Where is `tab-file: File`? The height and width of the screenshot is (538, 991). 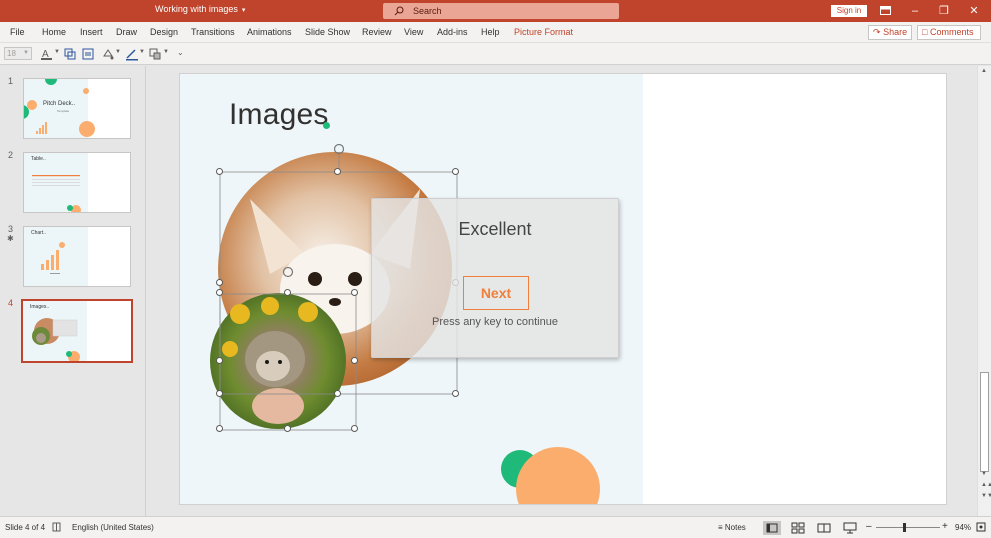
tab-file: File is located at coordinates (17, 32).